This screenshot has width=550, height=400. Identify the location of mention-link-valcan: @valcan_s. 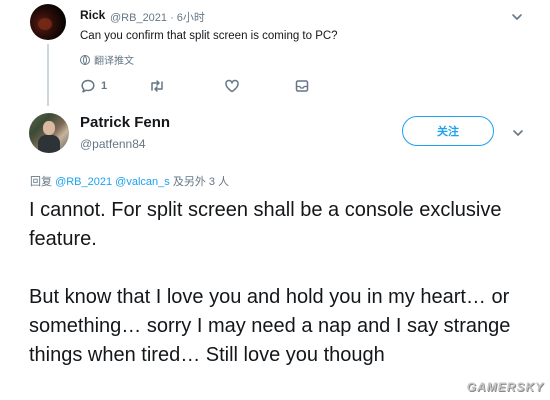
(142, 182).